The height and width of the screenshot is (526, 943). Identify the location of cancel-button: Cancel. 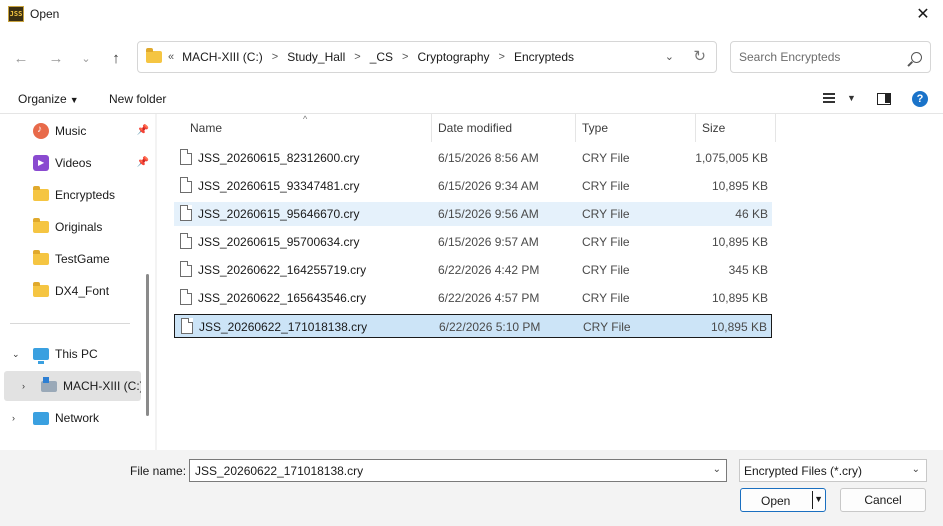
(883, 500).